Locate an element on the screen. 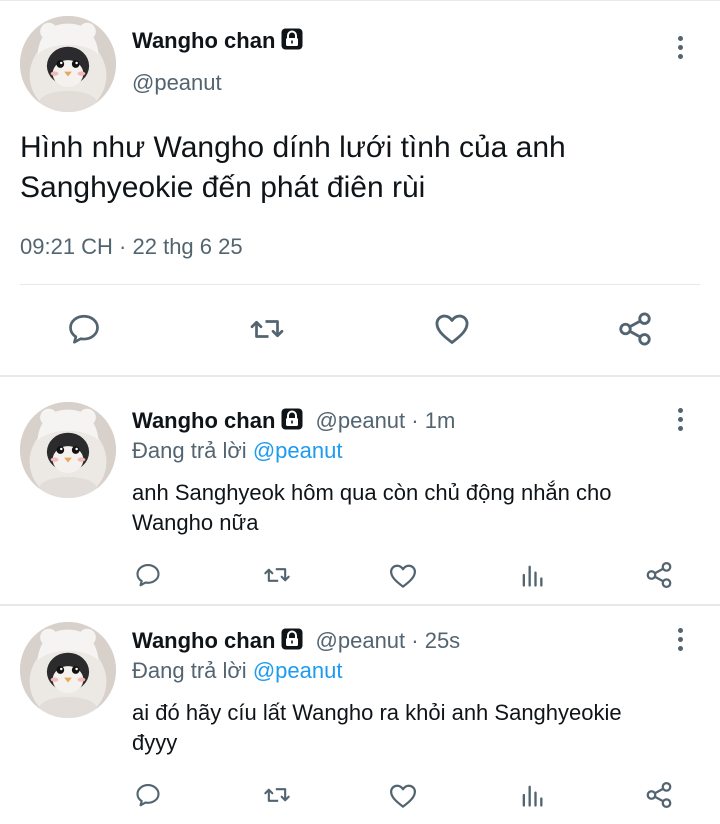 The image size is (720, 824). author-name-text: Wangho chan is located at coordinates (204, 40).